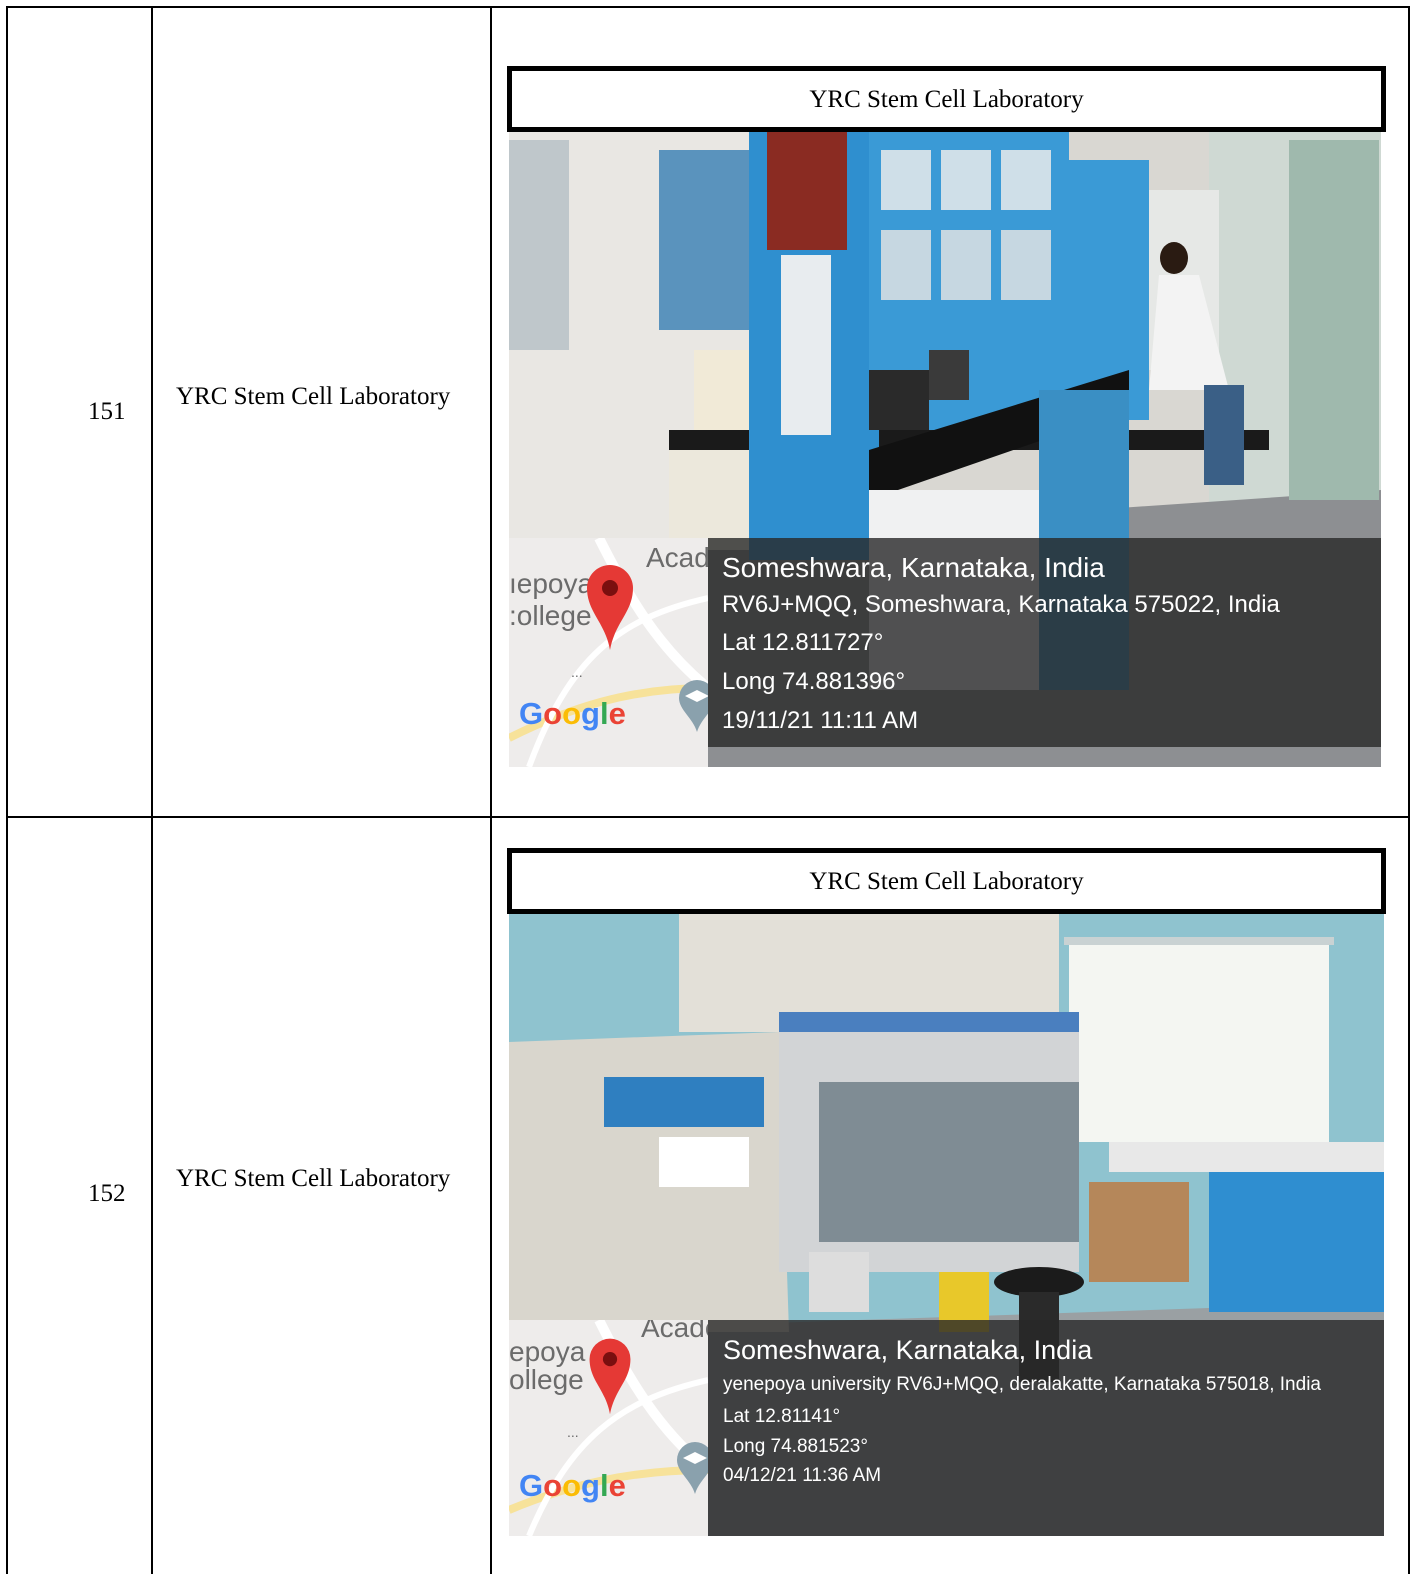 Image resolution: width=1421 pixels, height=1574 pixels. Describe the element at coordinates (803, 642) in the screenshot. I see `geo-latitude: Lat 12.811727°` at that location.